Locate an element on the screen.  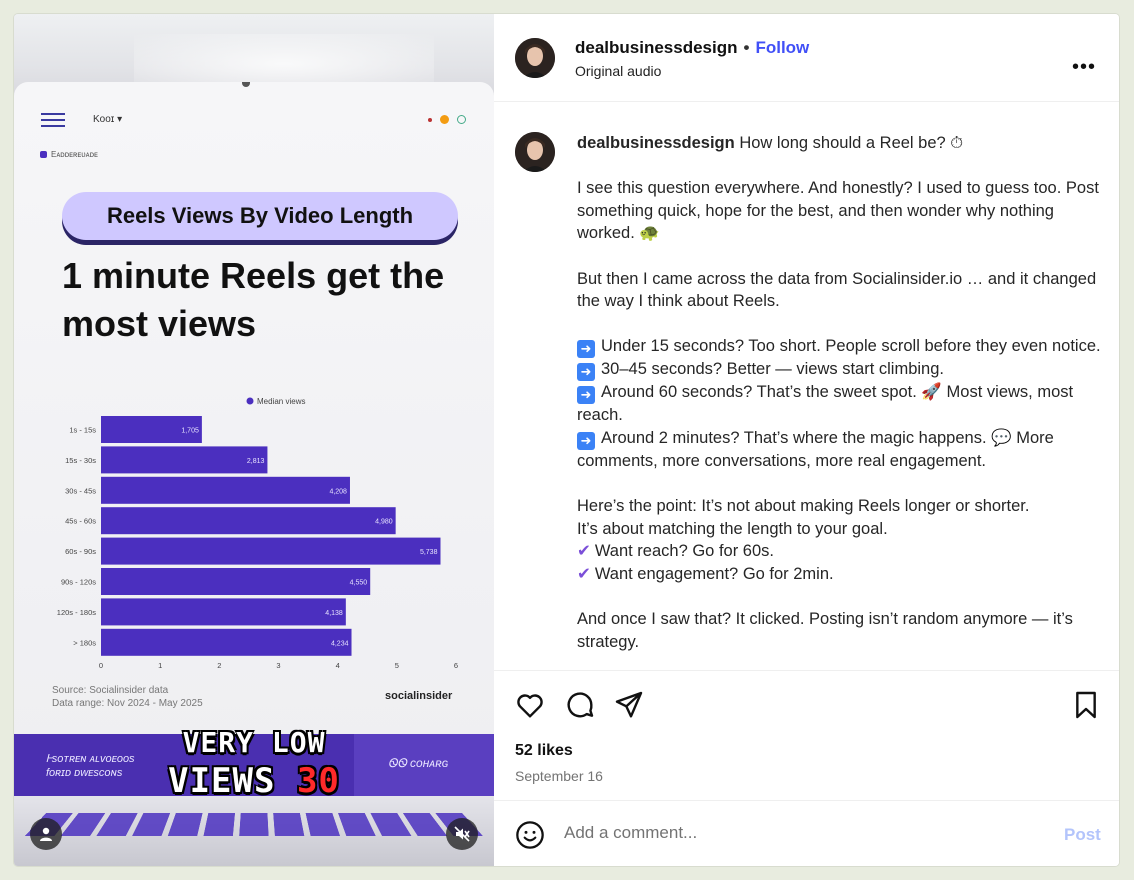
bar-value-label: 4,234 is located at coordinates (340, 643).